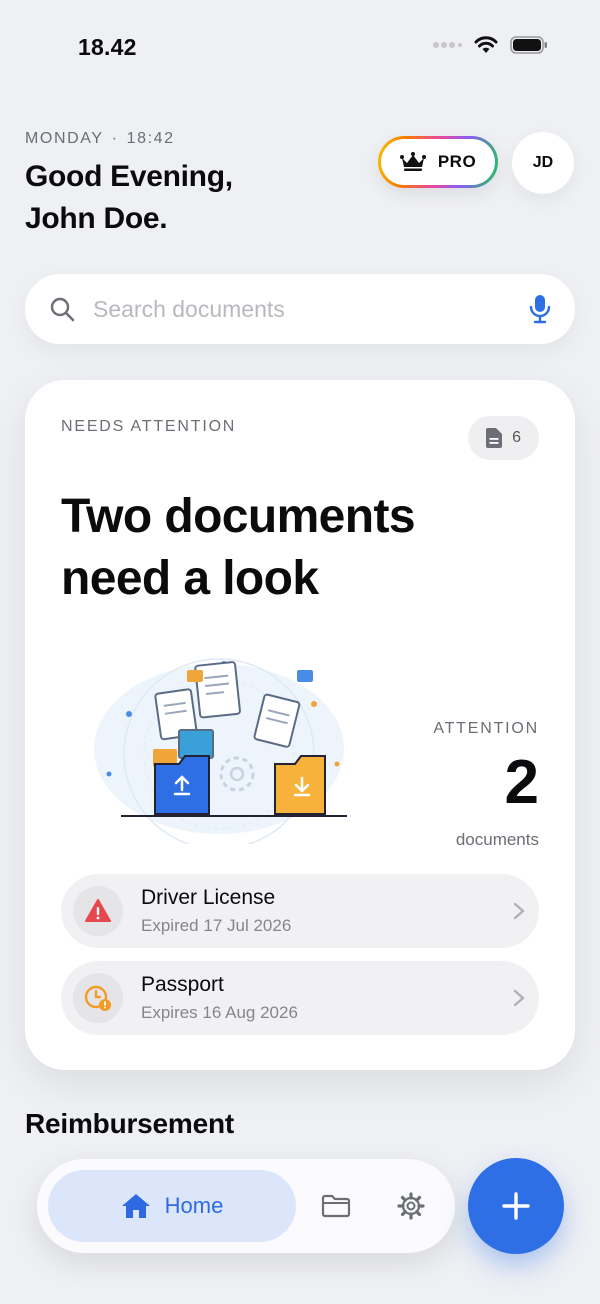 This screenshot has height=1304, width=600. I want to click on time-label: 18:42, so click(150, 138).